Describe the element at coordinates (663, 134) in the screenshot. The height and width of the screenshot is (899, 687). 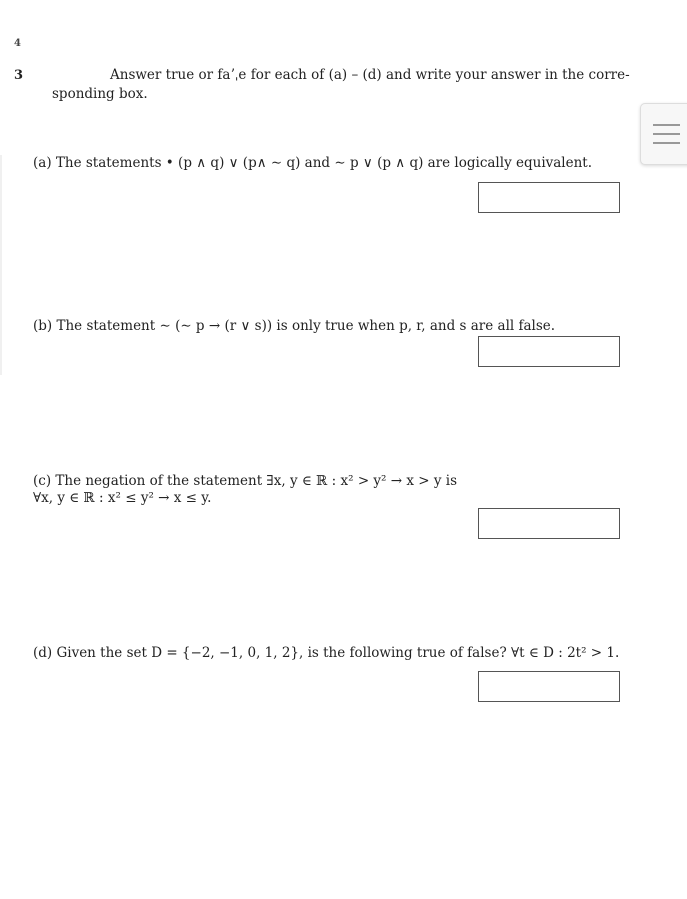
I see `menu-button` at that location.